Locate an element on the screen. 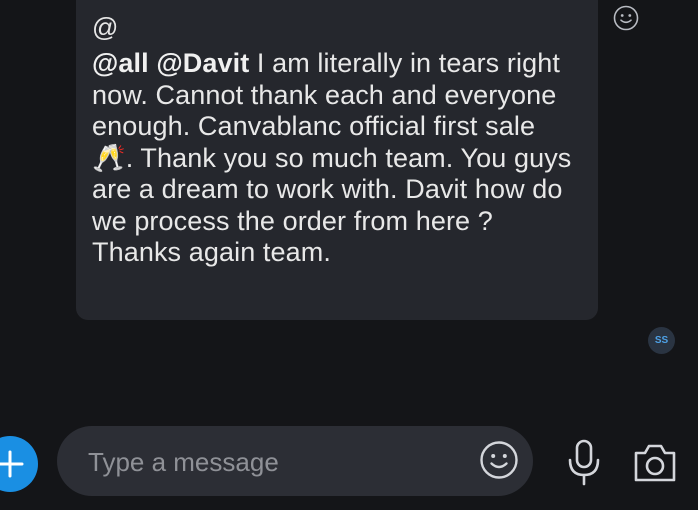  mention-prefix: @ is located at coordinates (105, 27).